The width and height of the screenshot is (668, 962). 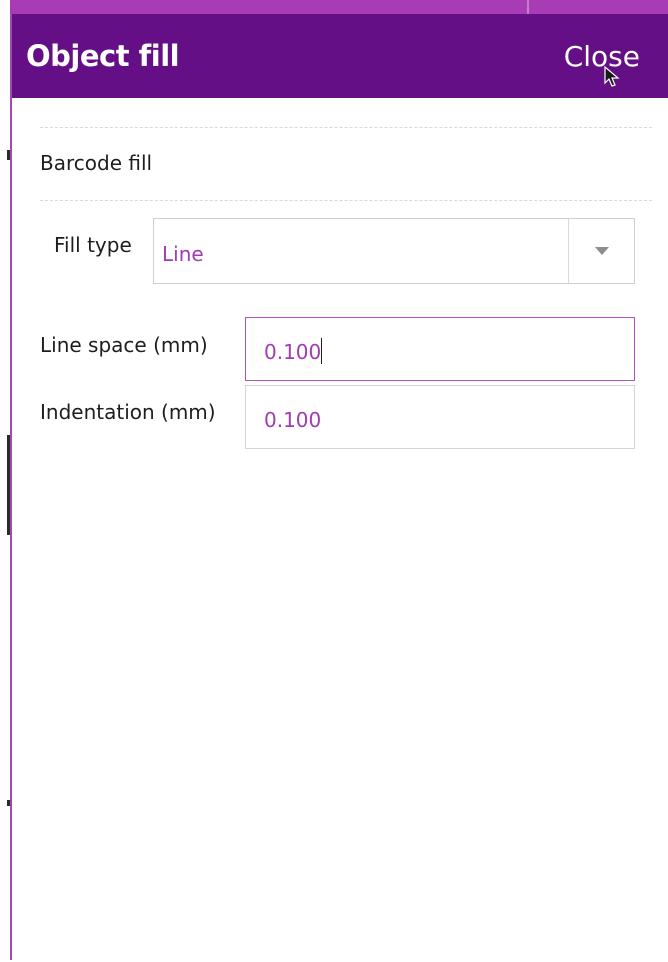 I want to click on line-space-field, so click(x=440, y=349).